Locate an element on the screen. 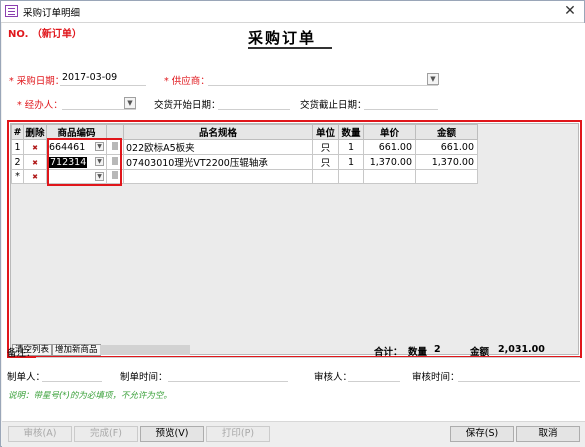  reviewer-label: 审核人： is located at coordinates (333, 377).